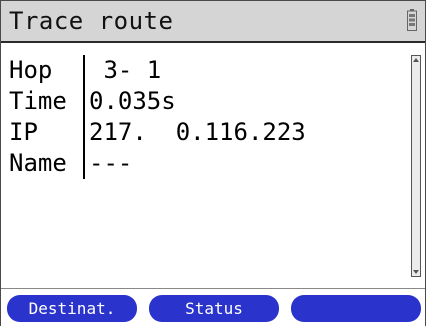 This screenshot has width=426, height=326. What do you see at coordinates (38, 101) in the screenshot?
I see `time-label: Time` at bounding box center [38, 101].